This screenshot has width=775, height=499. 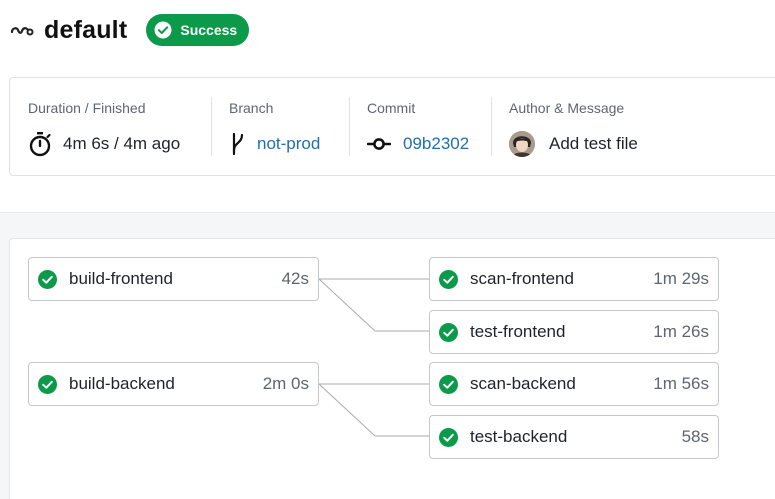 I want to click on git-commit-icon, so click(x=379, y=144).